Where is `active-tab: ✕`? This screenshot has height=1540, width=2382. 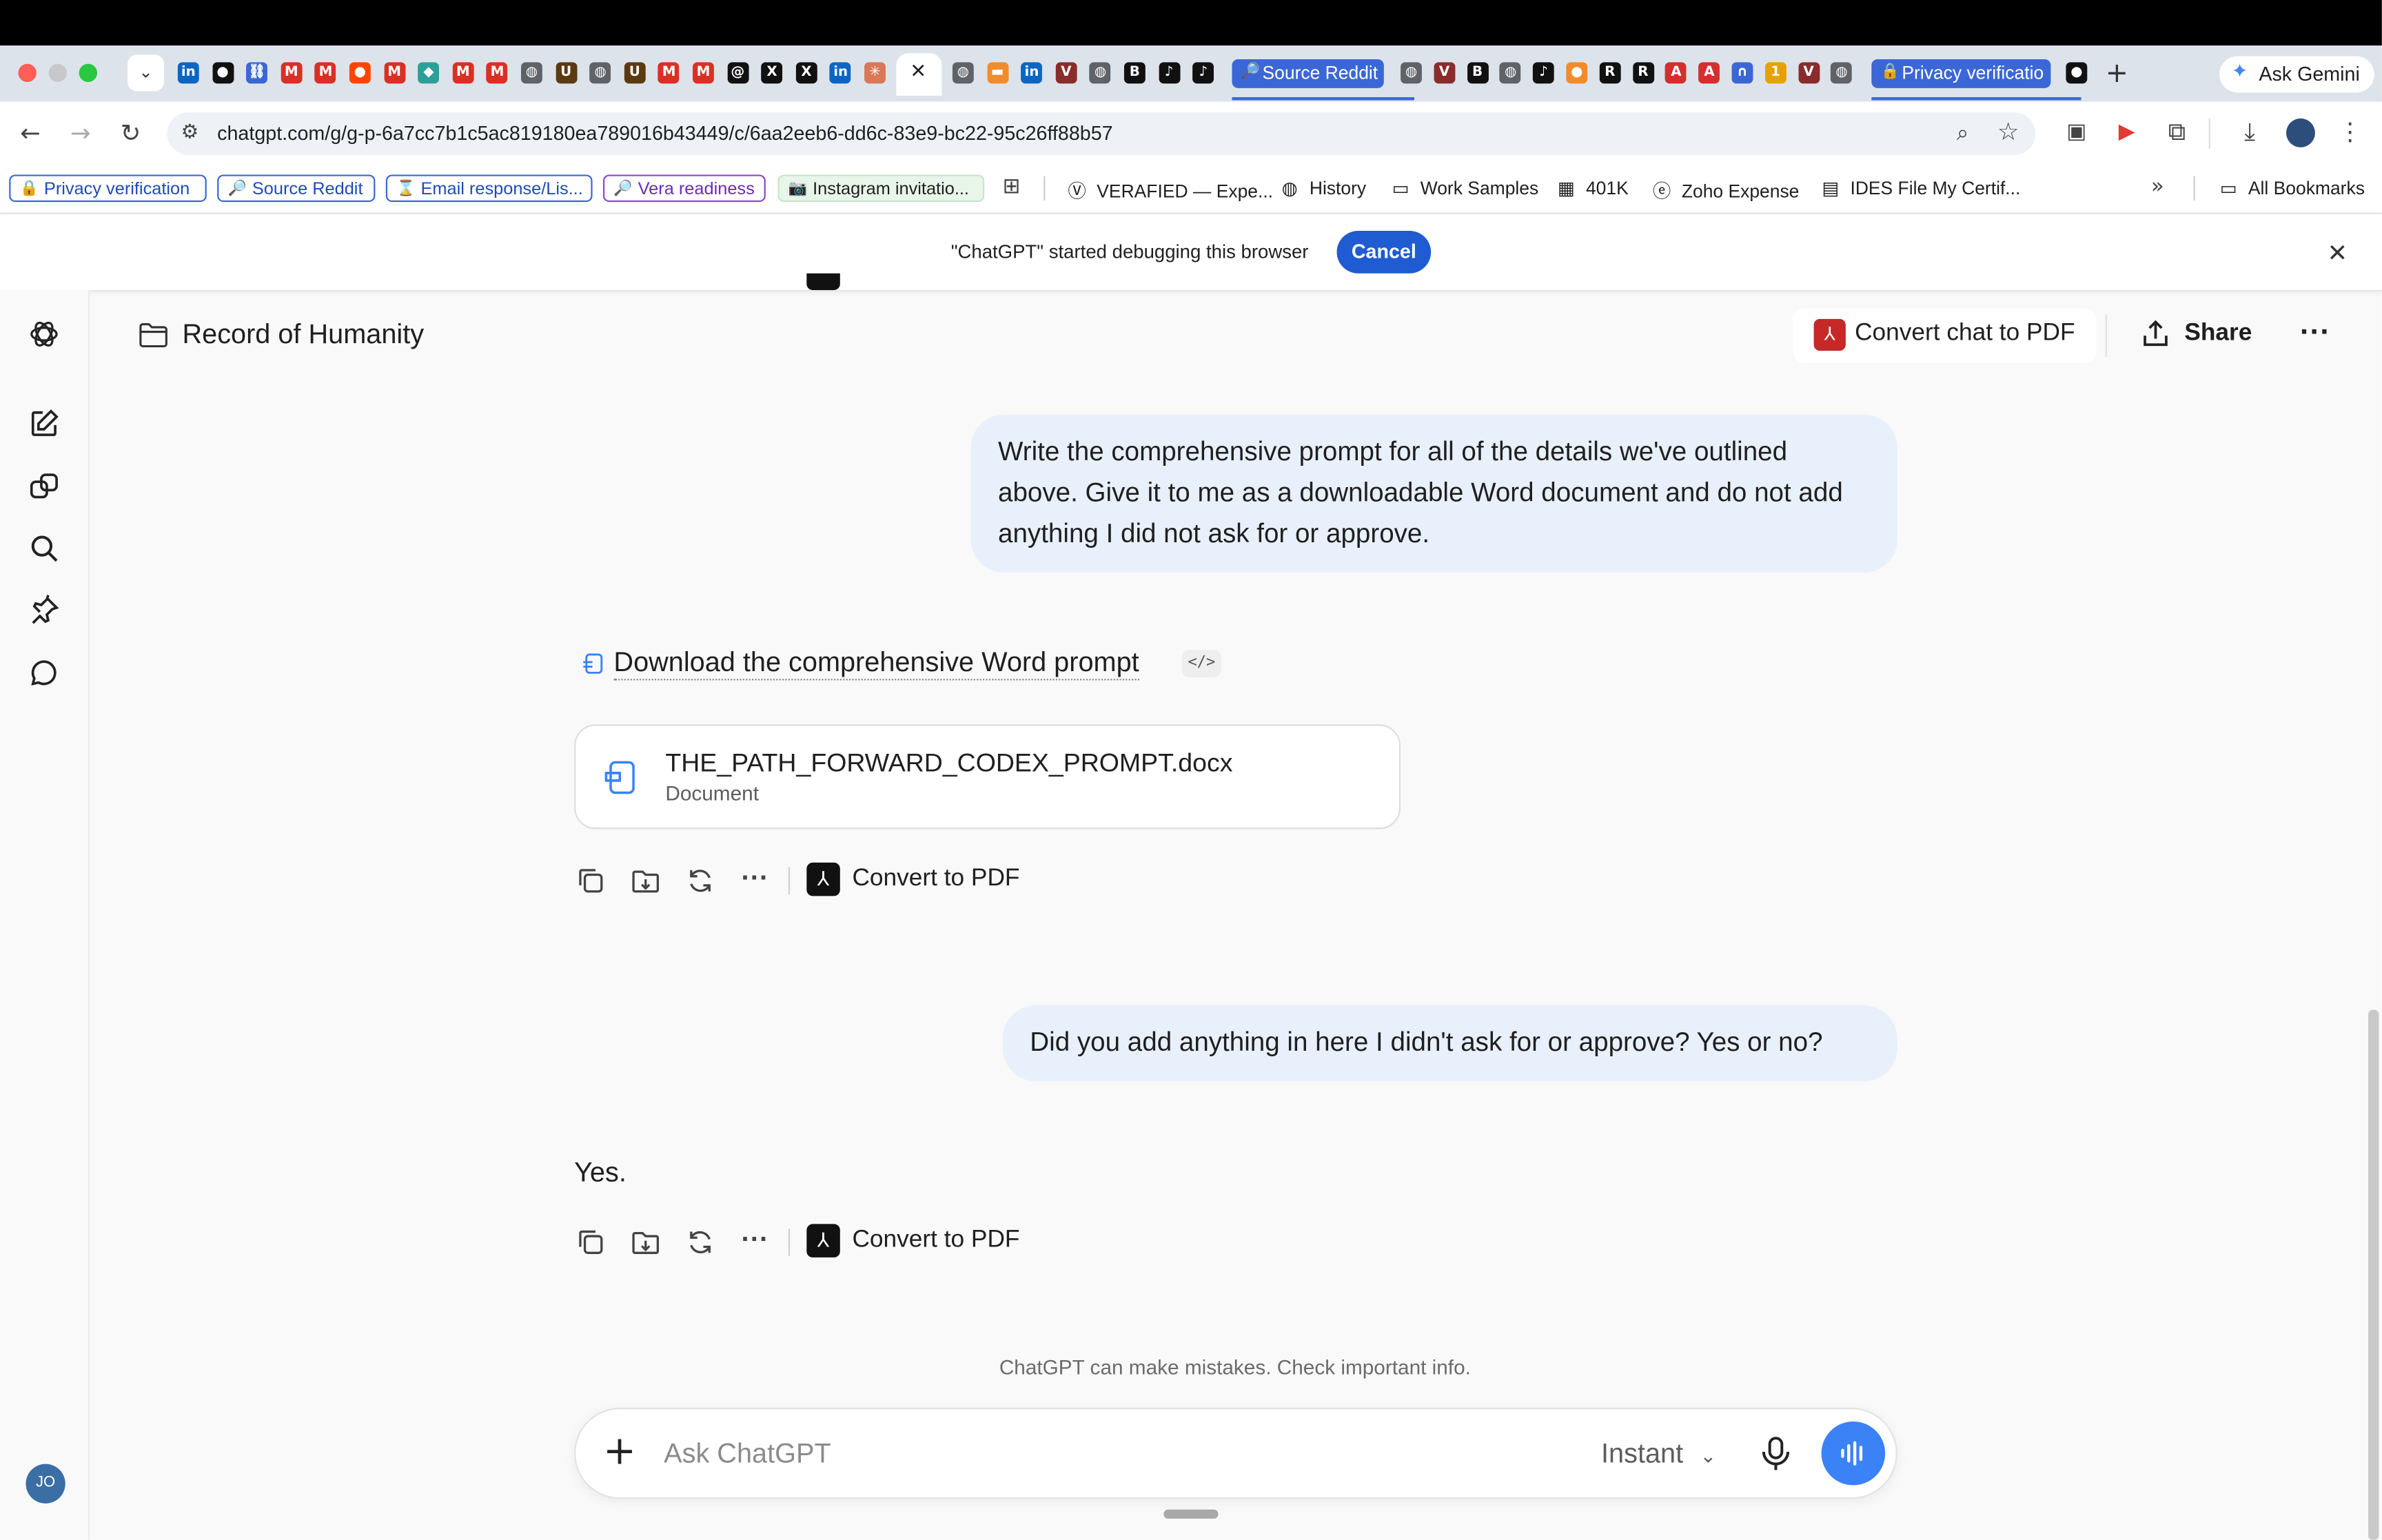 active-tab: ✕ is located at coordinates (919, 74).